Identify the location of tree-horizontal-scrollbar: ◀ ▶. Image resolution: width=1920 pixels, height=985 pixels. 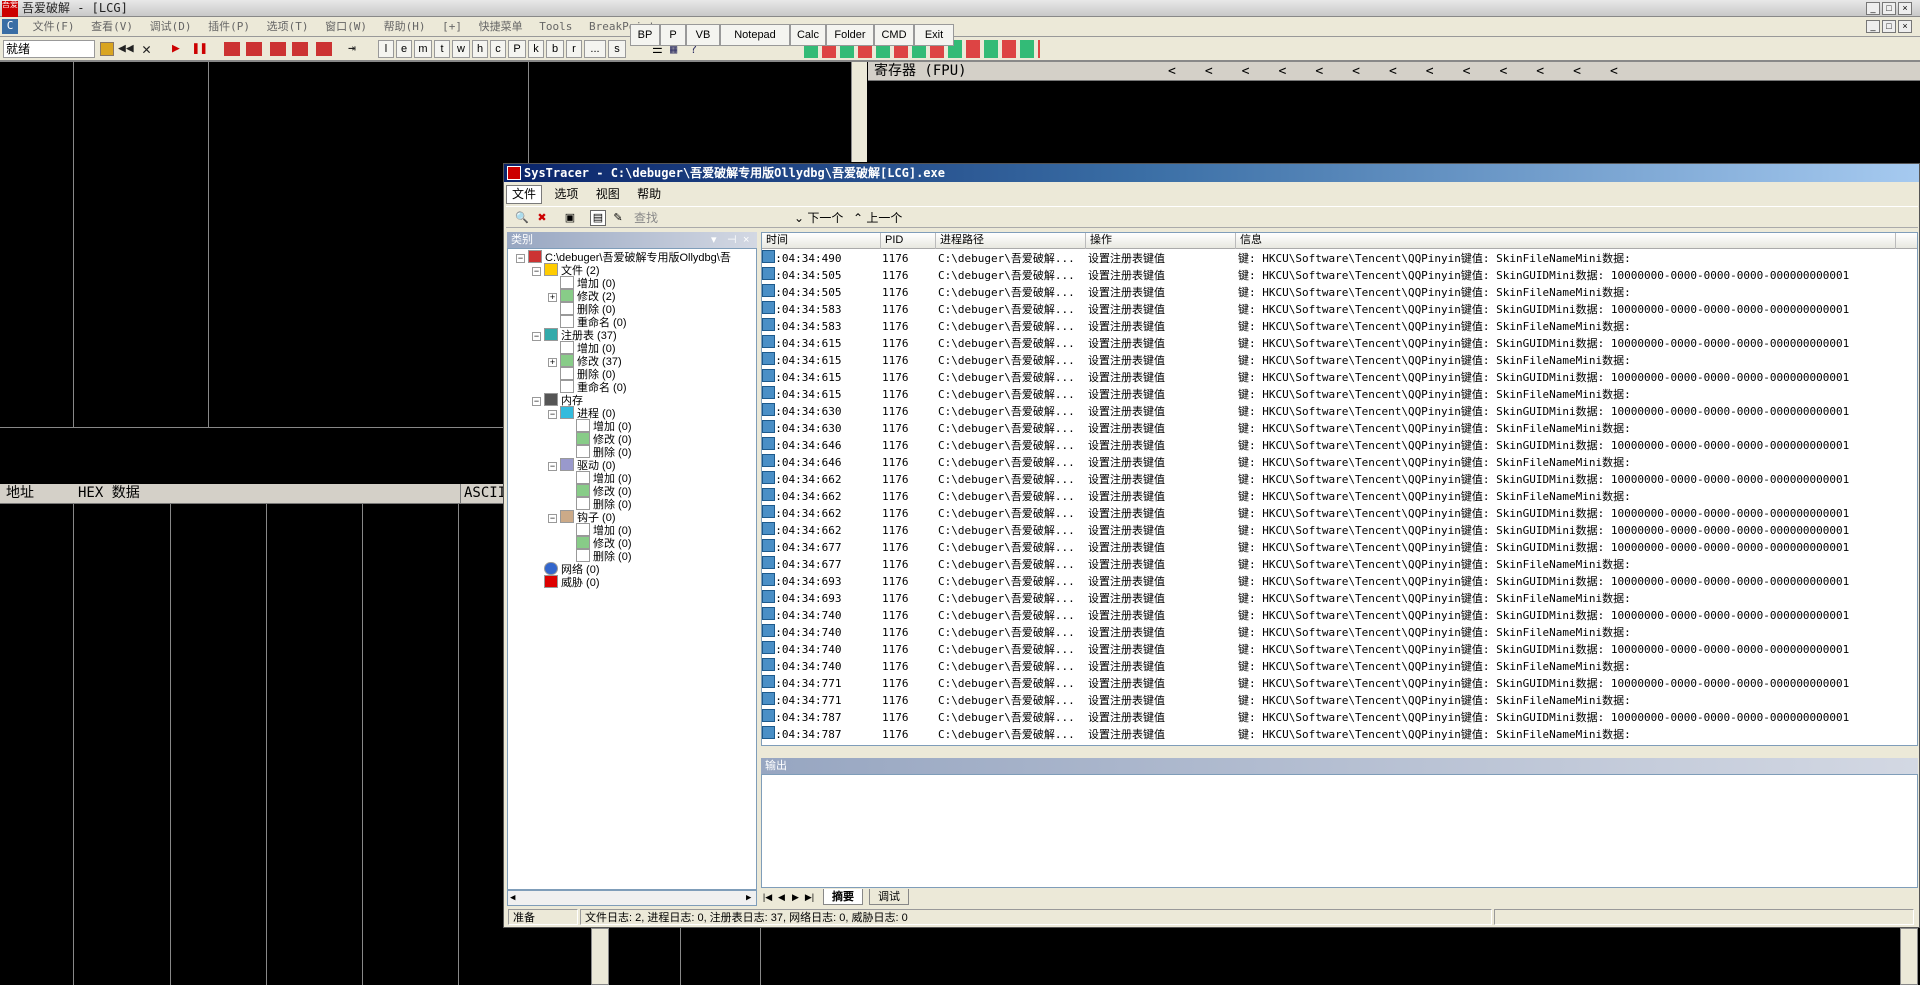
(632, 898).